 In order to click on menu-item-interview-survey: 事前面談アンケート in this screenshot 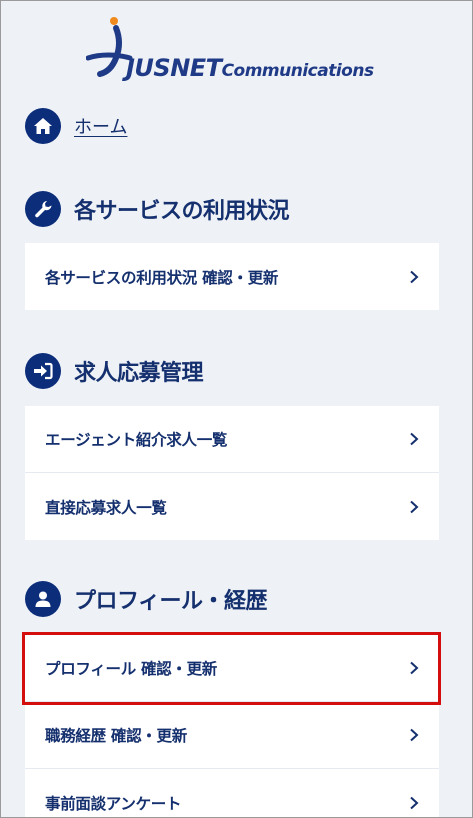, I will do `click(232, 793)`.